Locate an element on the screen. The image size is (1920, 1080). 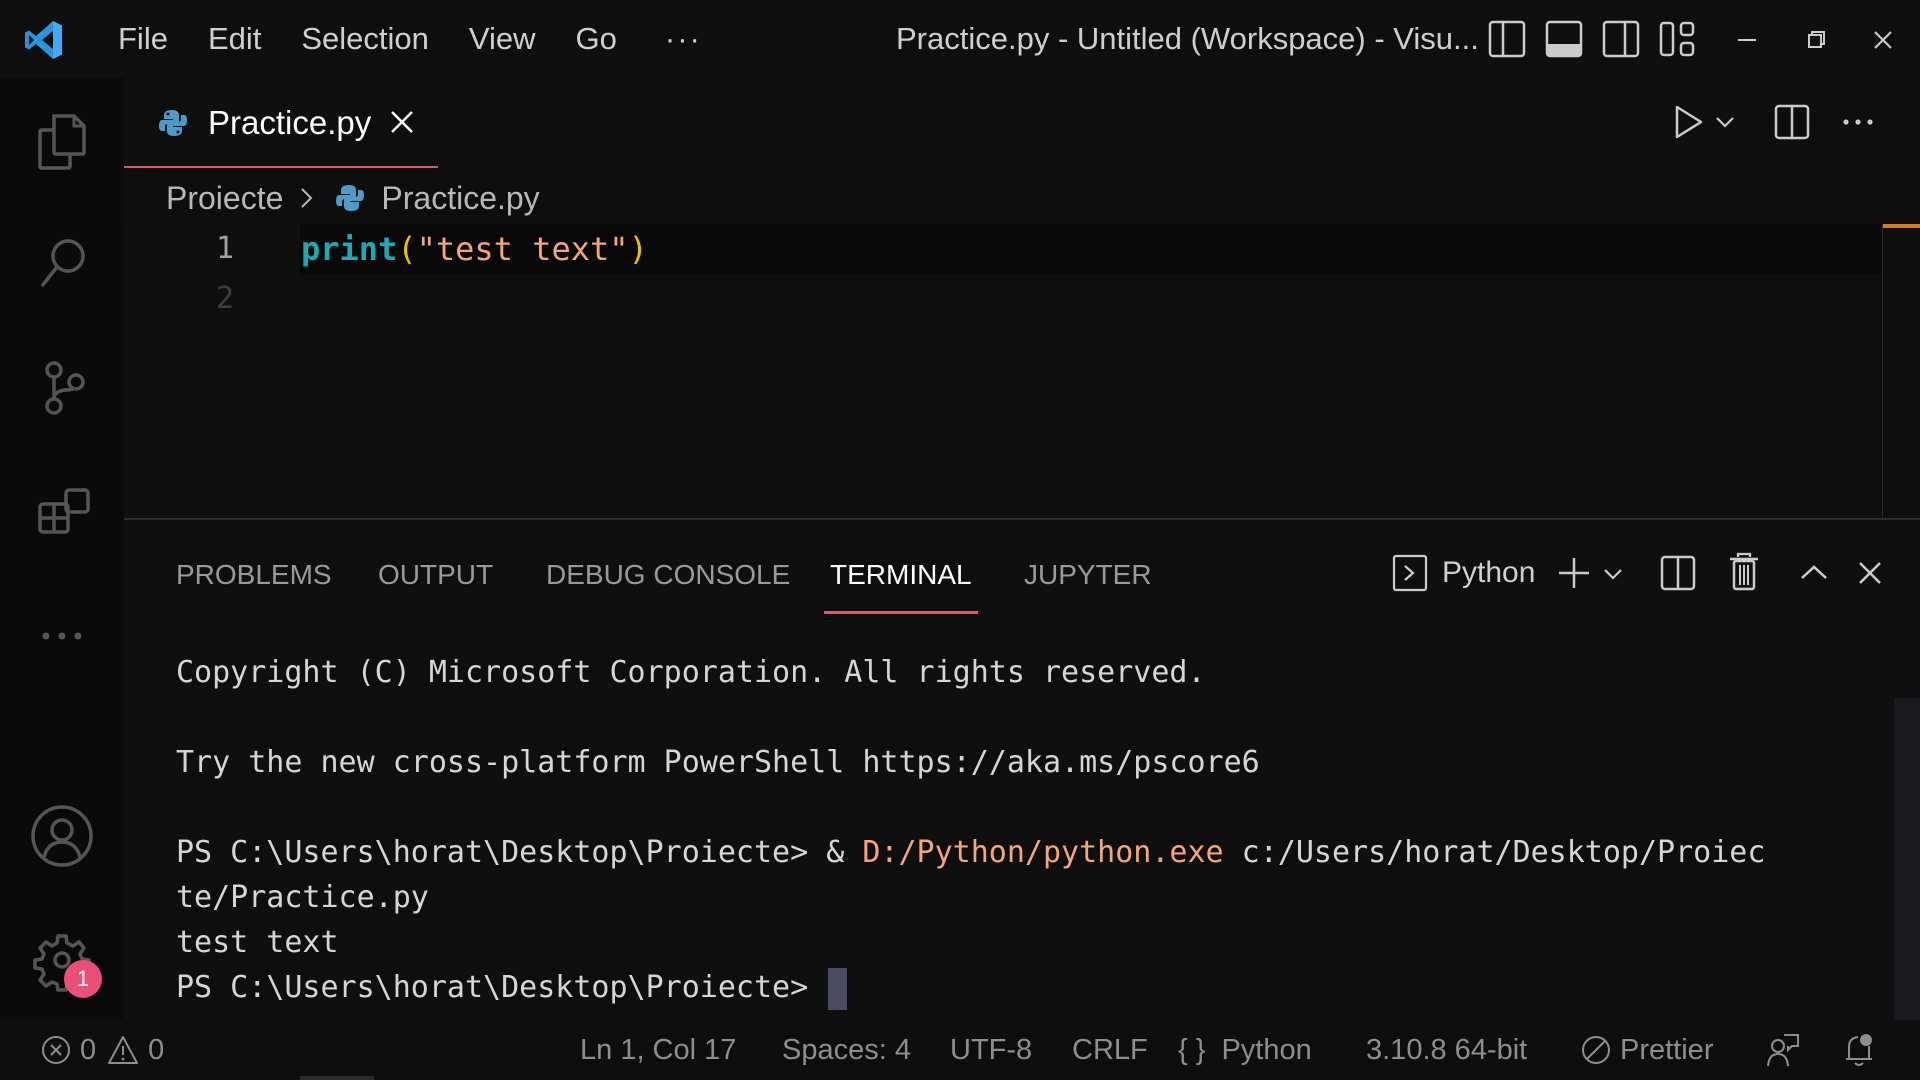
live-share-feedback is located at coordinates (1787, 1050).